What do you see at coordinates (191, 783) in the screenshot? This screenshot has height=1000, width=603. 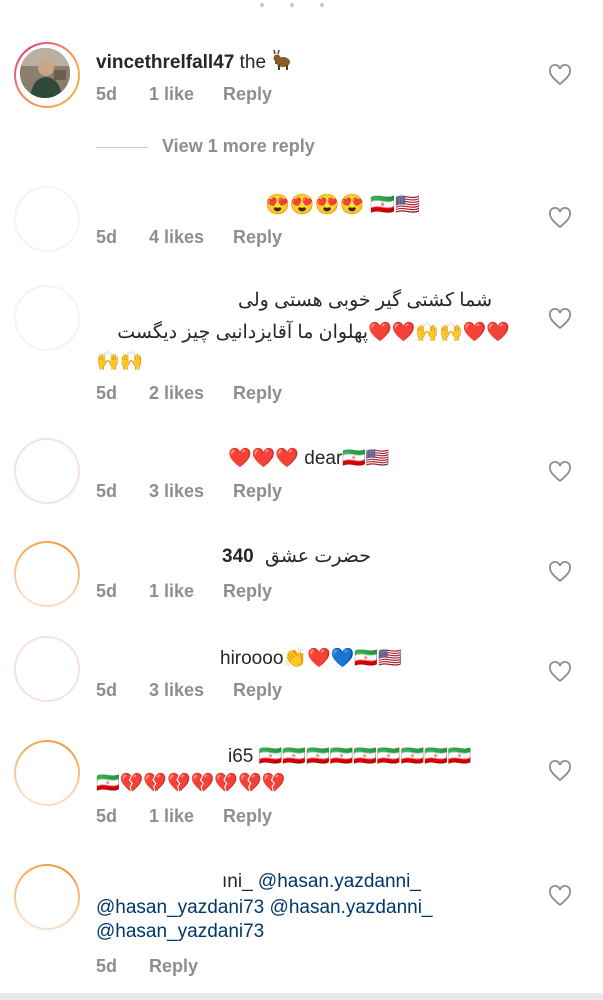 I see `comment-text-line-2: 🇮🇷💔💔💔💔💔💔💔` at bounding box center [191, 783].